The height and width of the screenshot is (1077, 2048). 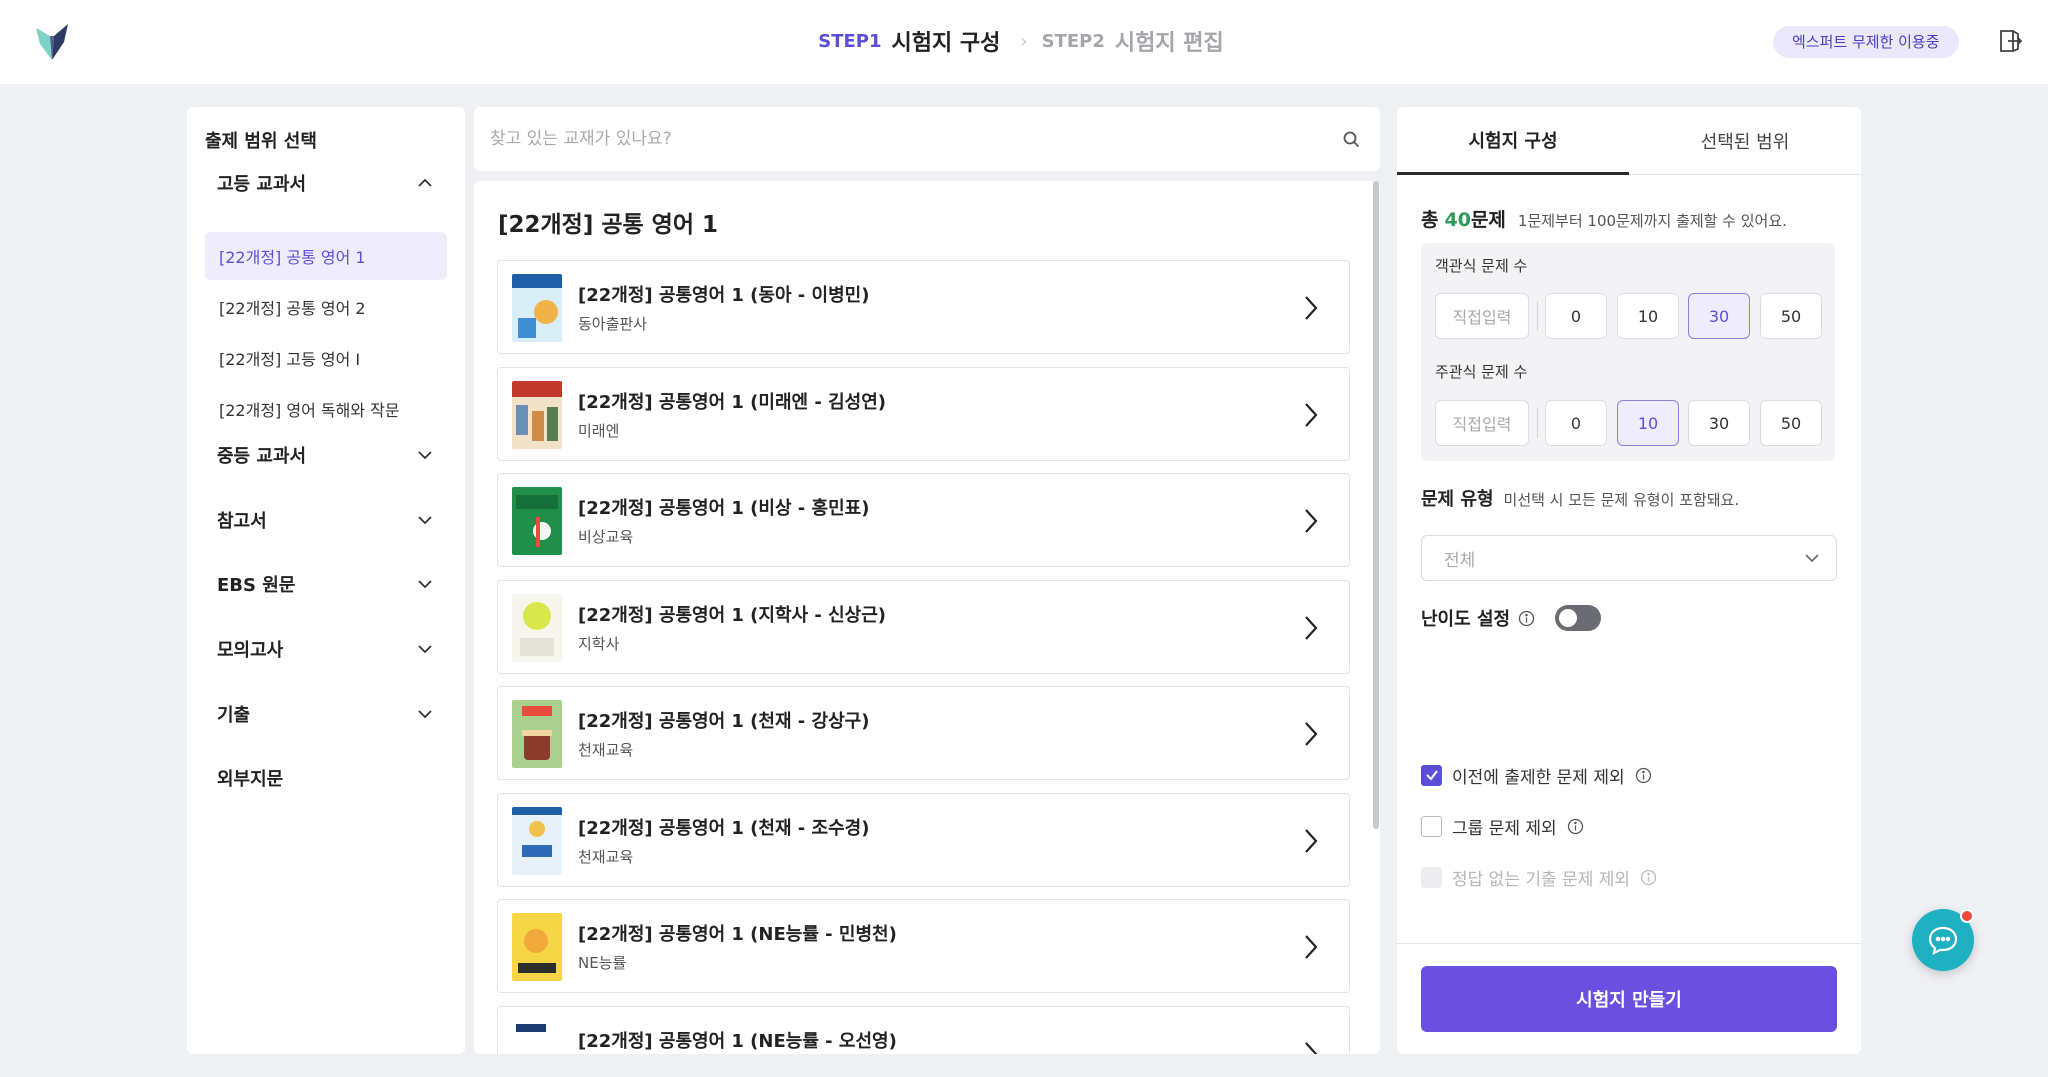 What do you see at coordinates (1719, 316) in the screenshot?
I see `objective-option-30: 30` at bounding box center [1719, 316].